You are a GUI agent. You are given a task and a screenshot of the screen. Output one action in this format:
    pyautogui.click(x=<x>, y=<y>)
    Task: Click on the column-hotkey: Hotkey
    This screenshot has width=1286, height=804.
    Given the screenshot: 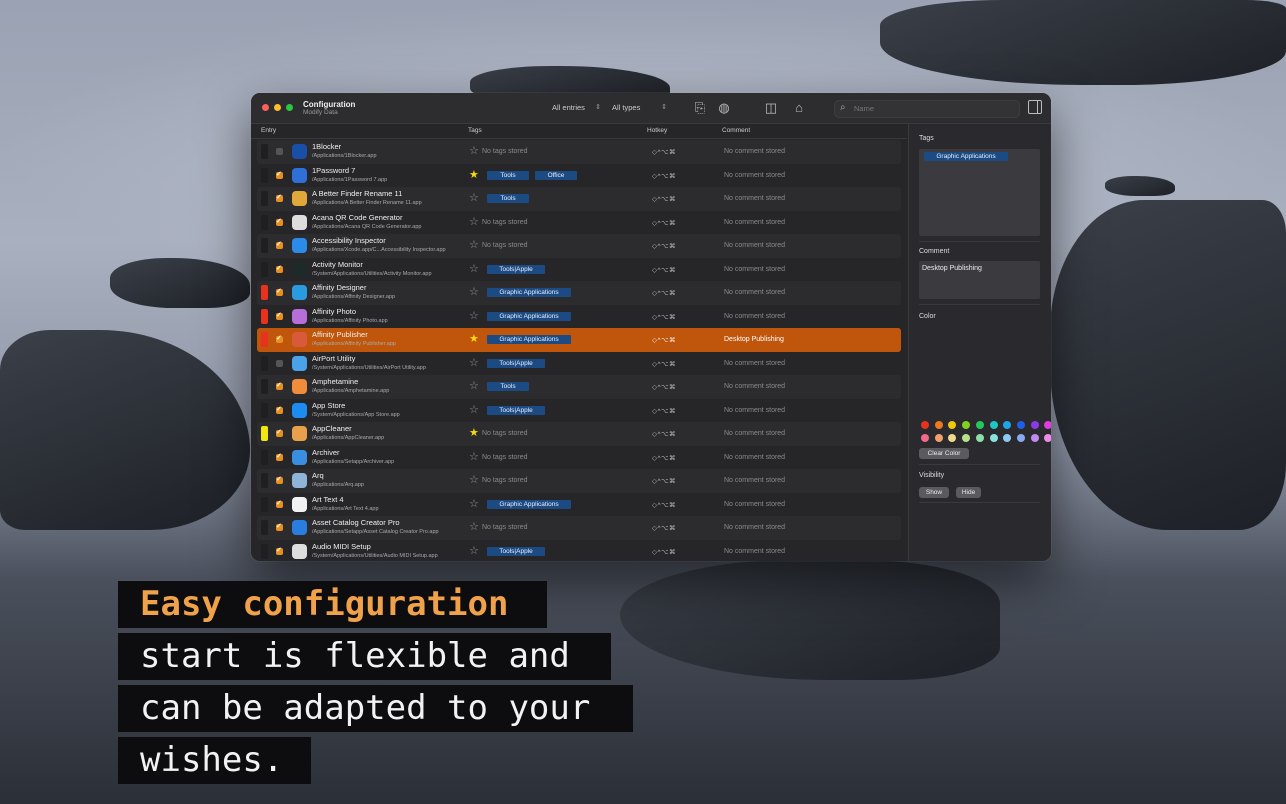 What is the action you would take?
    pyautogui.click(x=657, y=130)
    